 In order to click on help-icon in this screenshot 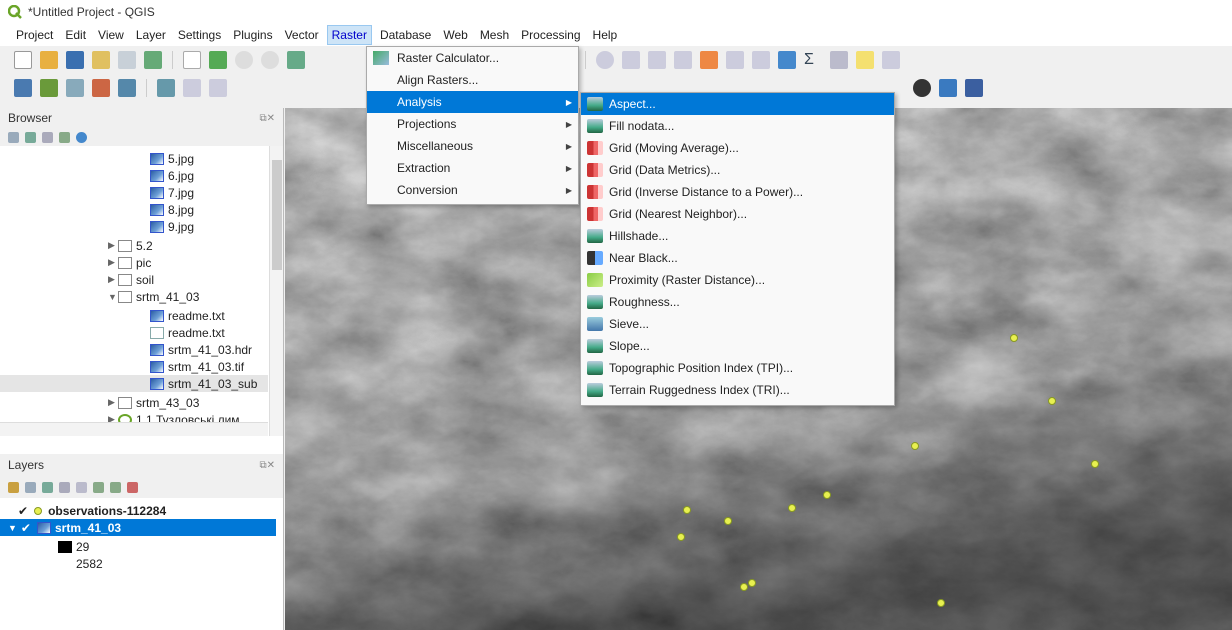, I will do `click(974, 88)`.